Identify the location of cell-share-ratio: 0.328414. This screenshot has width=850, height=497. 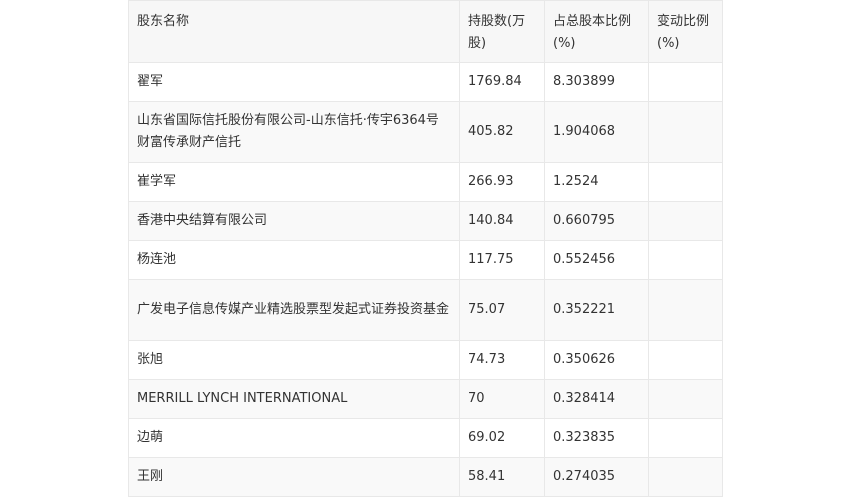
(596, 399).